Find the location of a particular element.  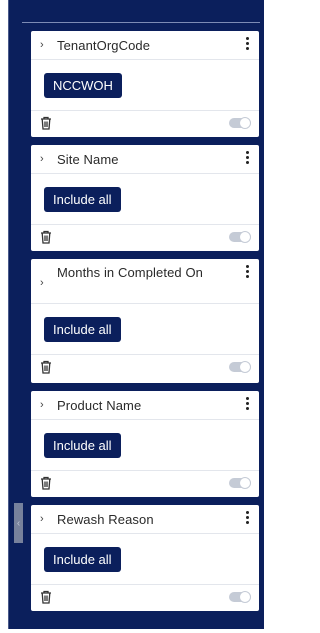

filter-title: Product Name is located at coordinates (99, 405).